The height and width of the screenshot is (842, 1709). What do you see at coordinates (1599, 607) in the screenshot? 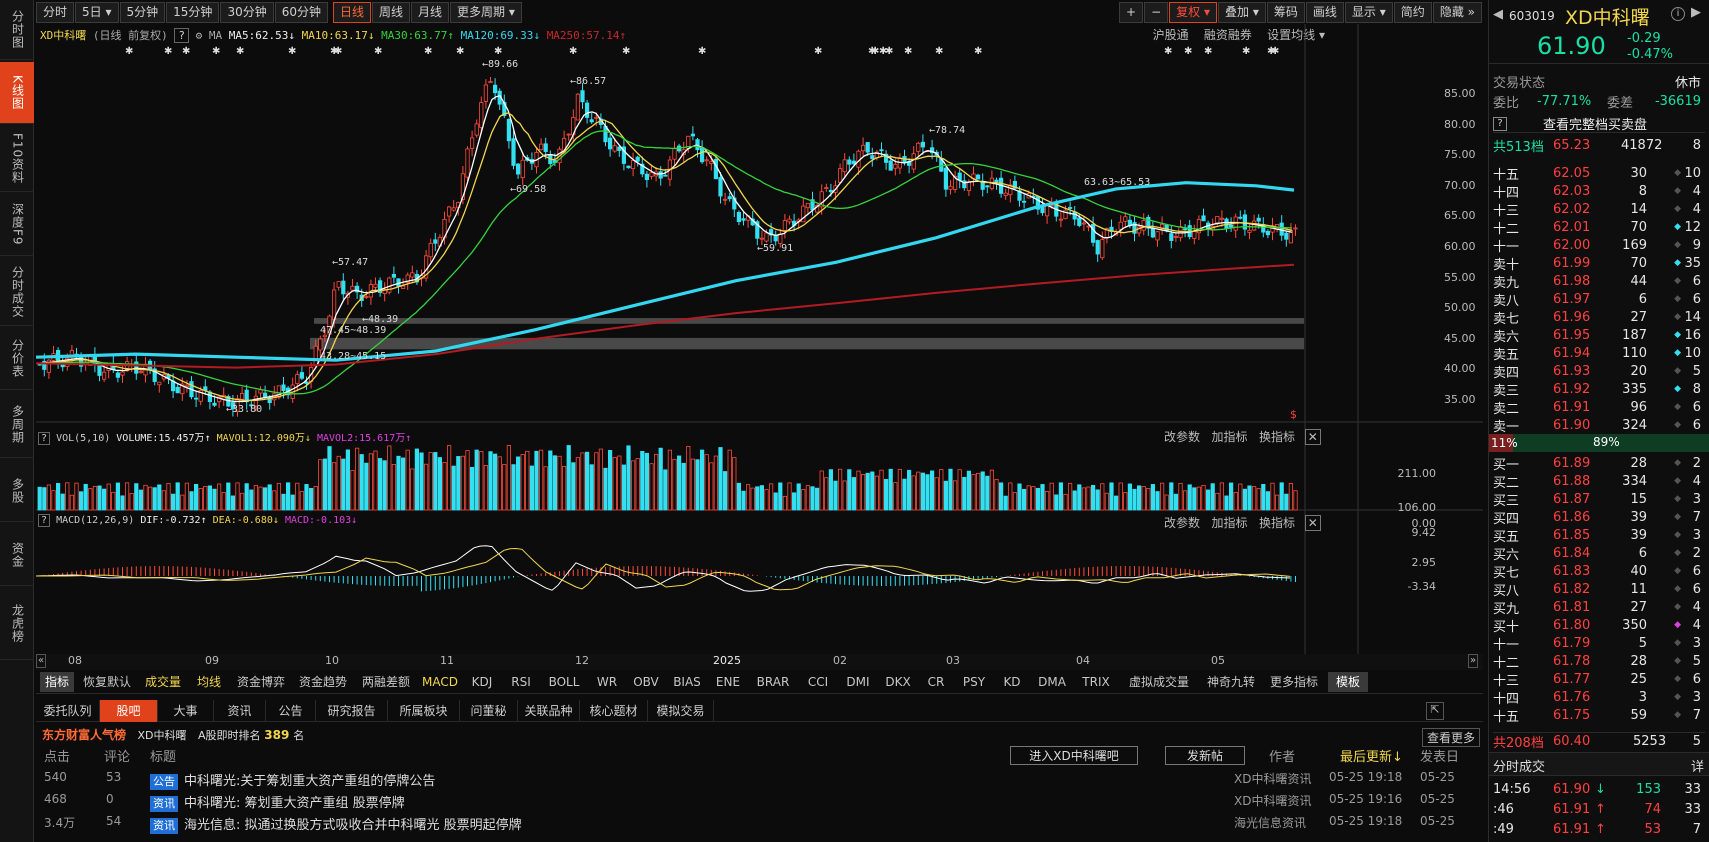
I see `buy-level-row: 买九 61.81 27 ◆ 4` at bounding box center [1599, 607].